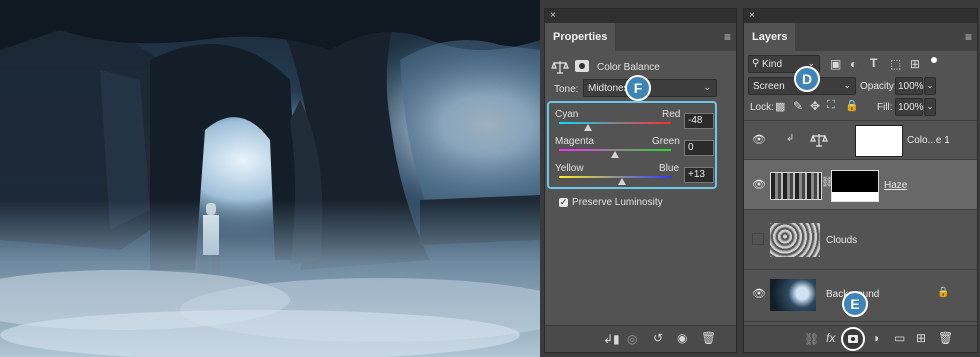 The height and width of the screenshot is (357, 980). I want to click on lock-all-icon: 🔒, so click(852, 105).